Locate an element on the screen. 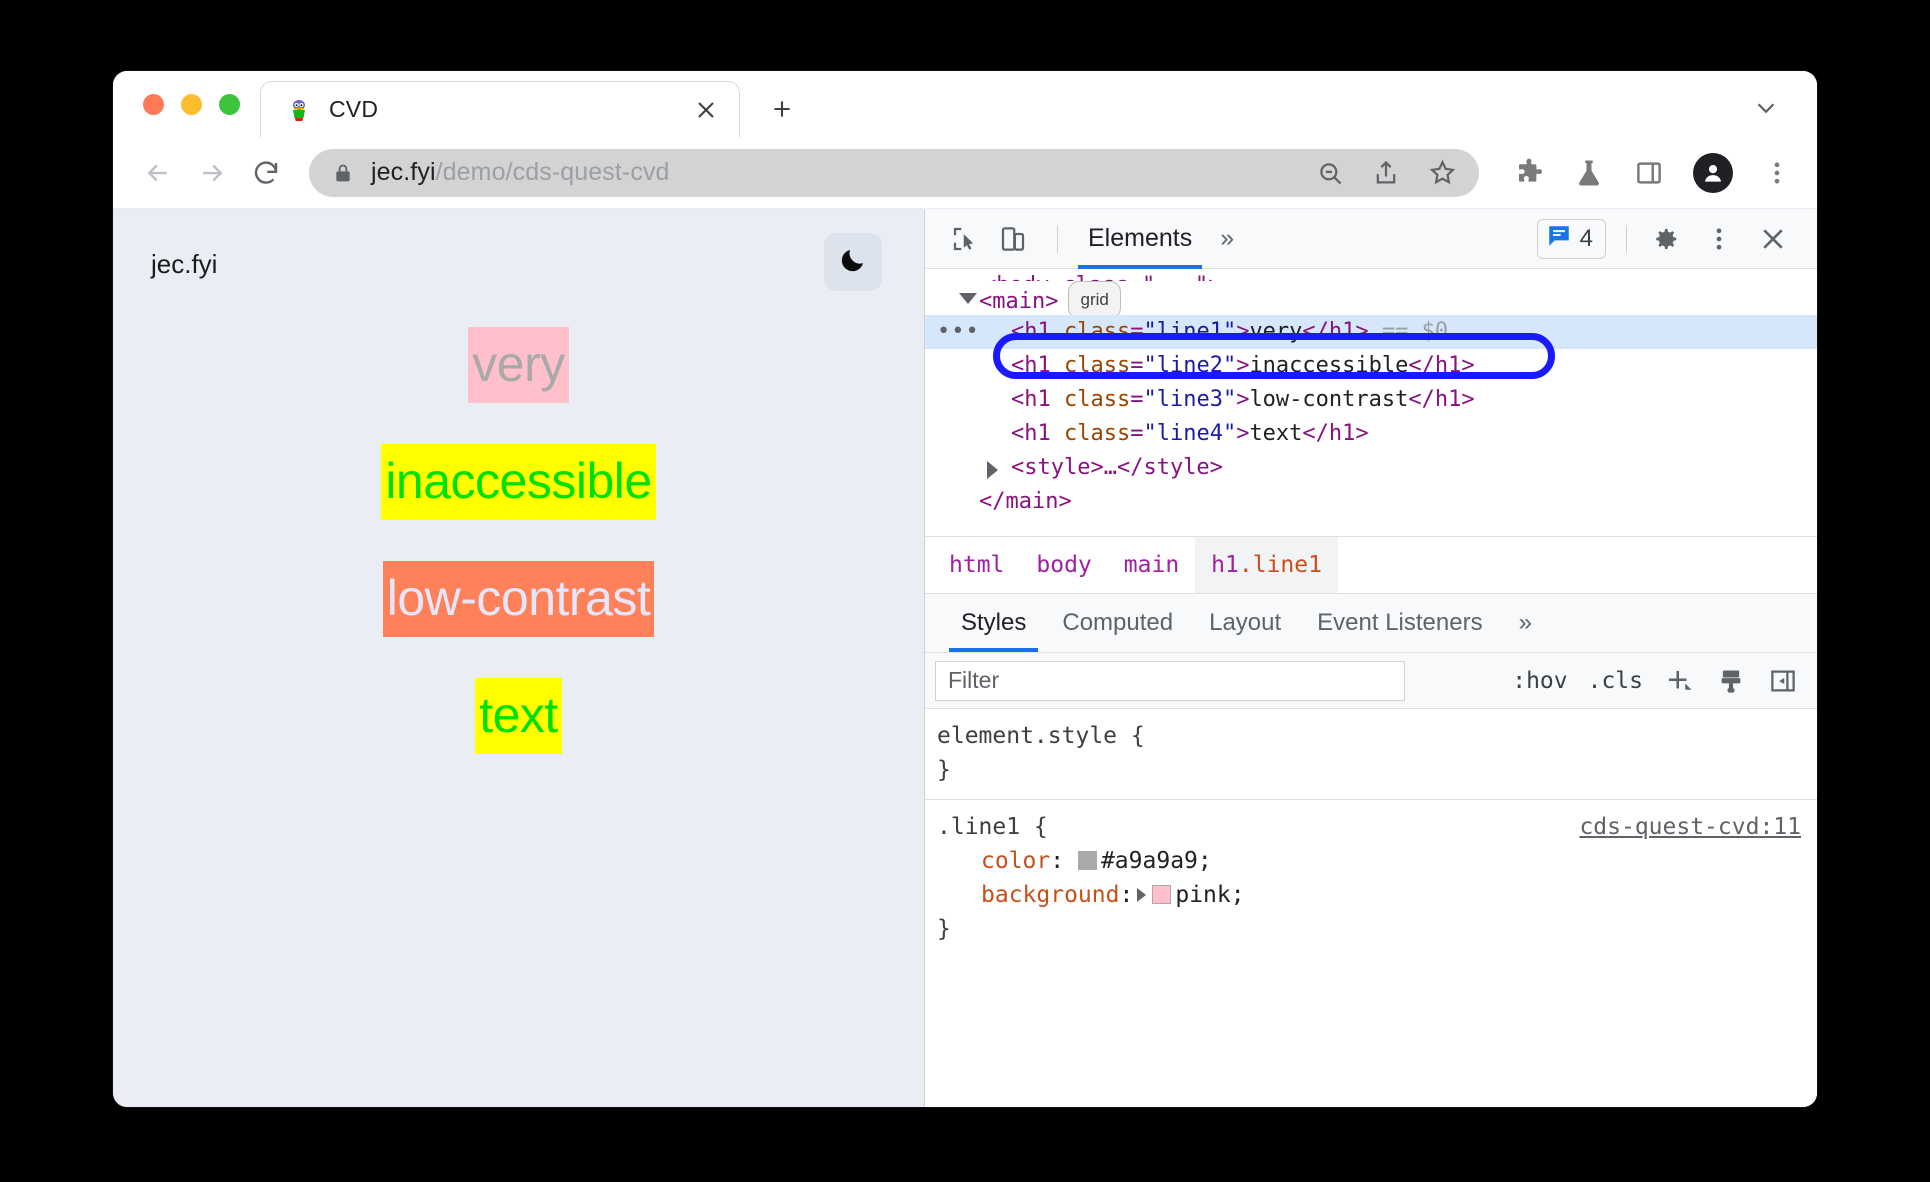 This screenshot has height=1182, width=1930. window-zoom-button is located at coordinates (229, 104).